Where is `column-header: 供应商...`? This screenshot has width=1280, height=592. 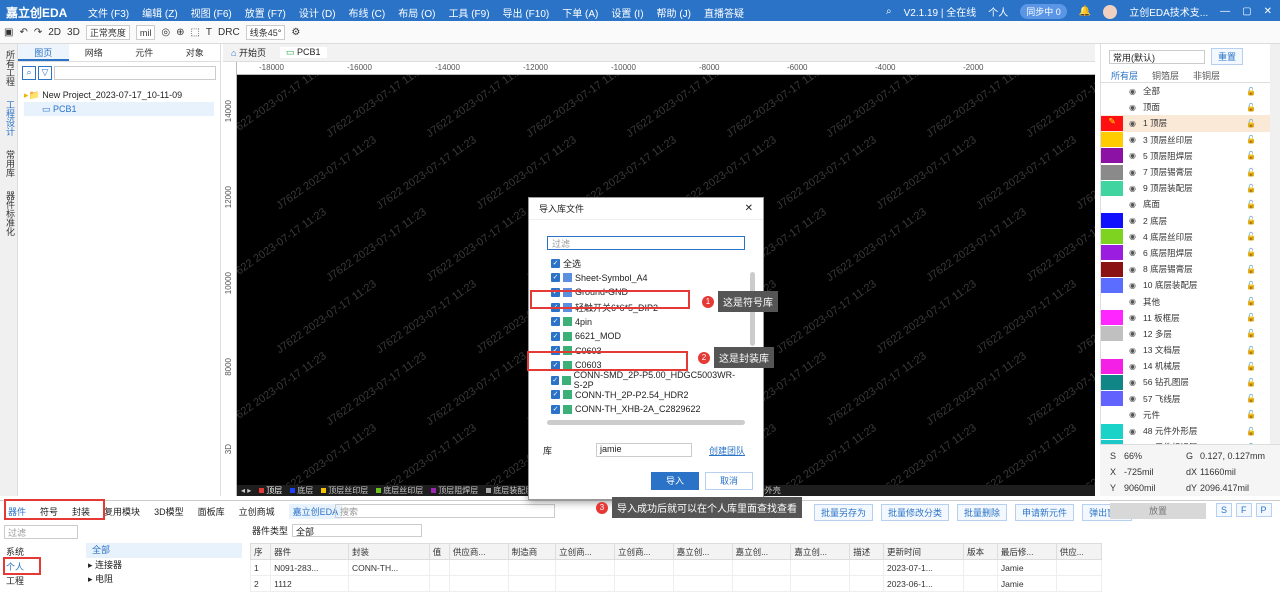 column-header: 供应商... is located at coordinates (478, 551).